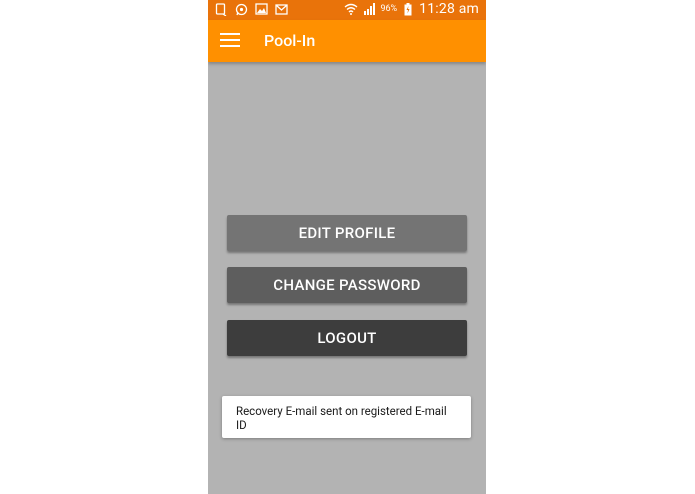 This screenshot has height=494, width=695. Describe the element at coordinates (351, 9) in the screenshot. I see `wifi-icon` at that location.